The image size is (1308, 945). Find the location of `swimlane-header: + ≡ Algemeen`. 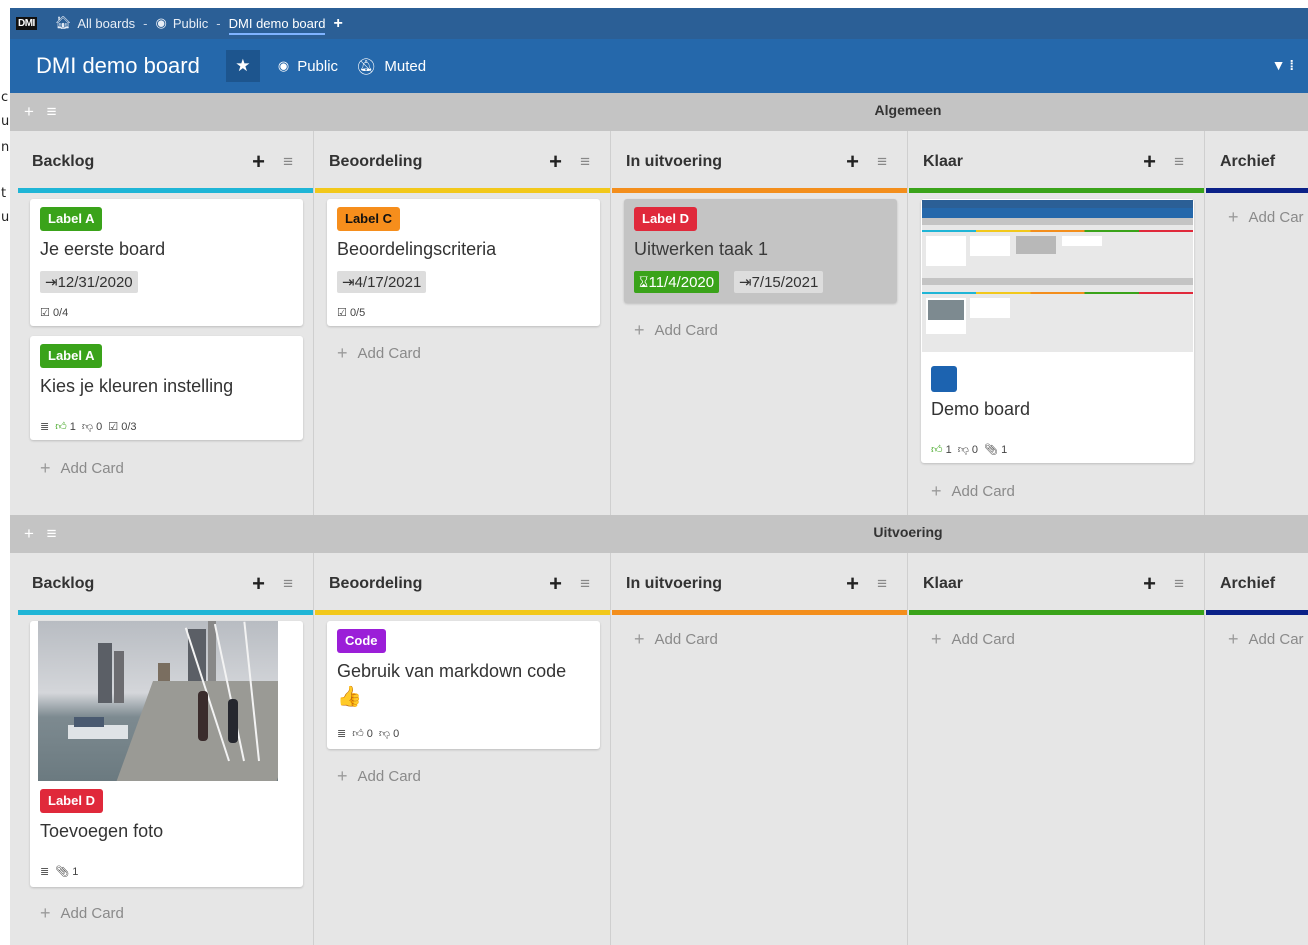

swimlane-header: + ≡ Algemeen is located at coordinates (659, 112).